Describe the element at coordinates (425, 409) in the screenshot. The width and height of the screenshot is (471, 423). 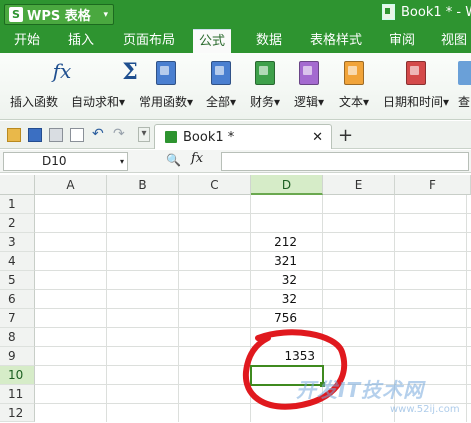
I see `watermark-url: www.52ij.com` at that location.